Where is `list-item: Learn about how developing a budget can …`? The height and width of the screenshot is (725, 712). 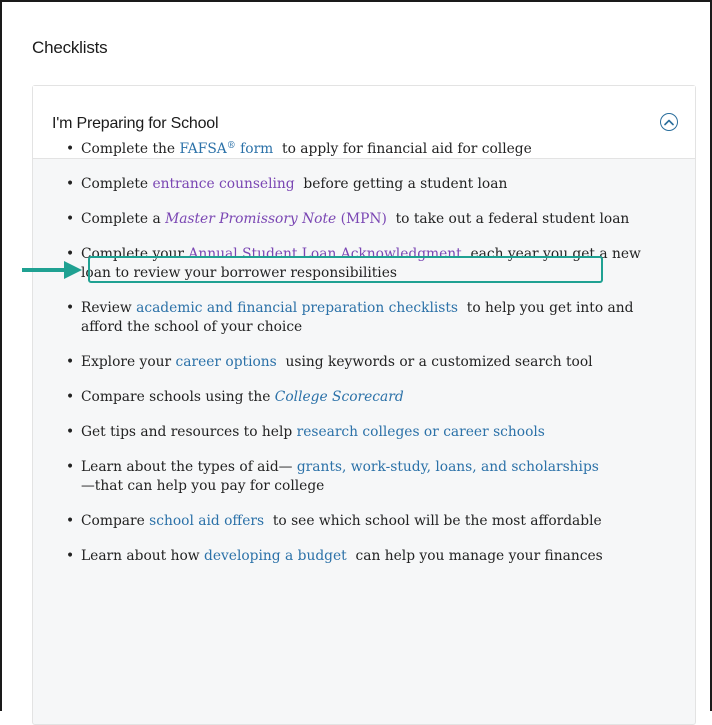
list-item: Learn about how developing a budget can … is located at coordinates (365, 556).